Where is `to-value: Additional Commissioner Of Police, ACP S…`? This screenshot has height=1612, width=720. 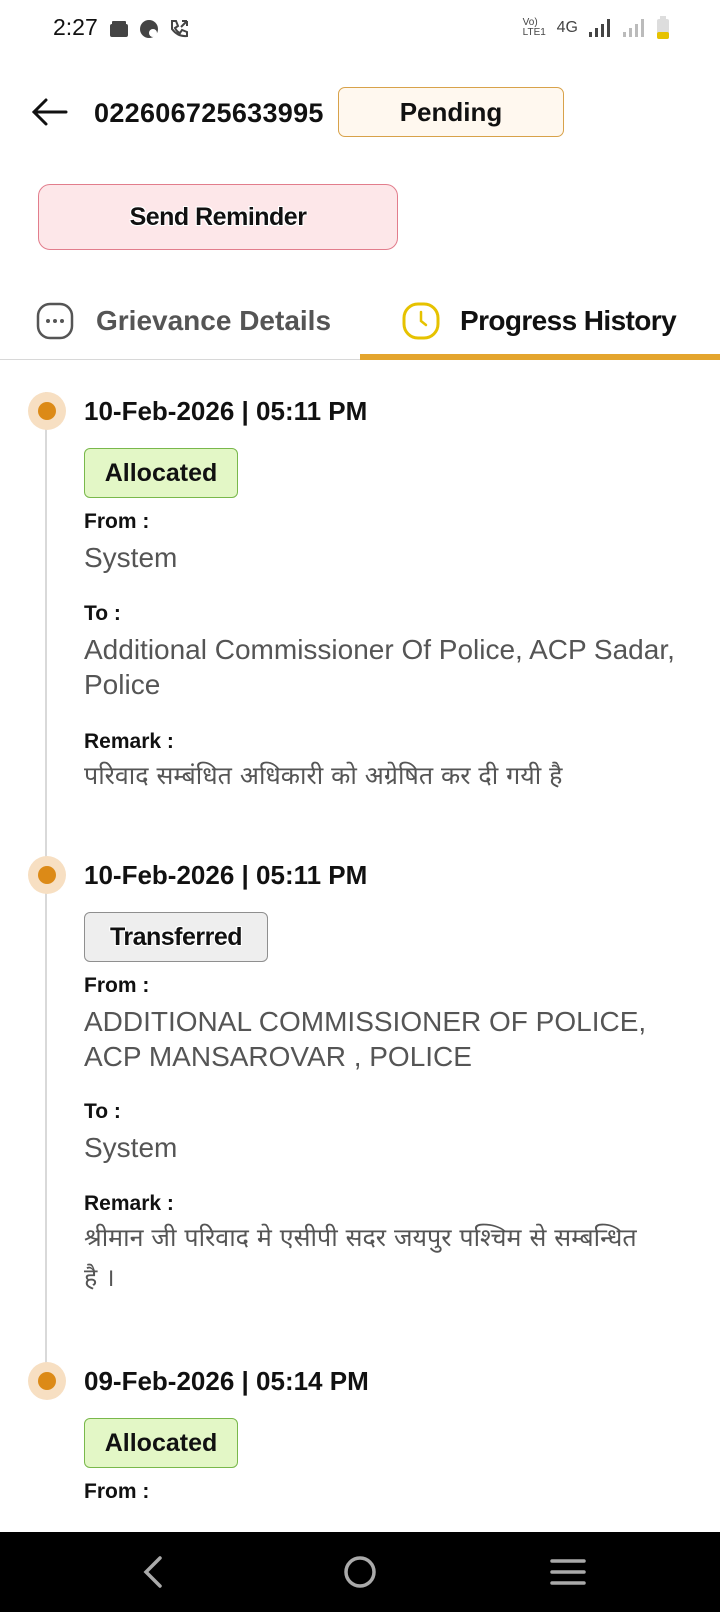 to-value: Additional Commissioner Of Police, ACP S… is located at coordinates (379, 667).